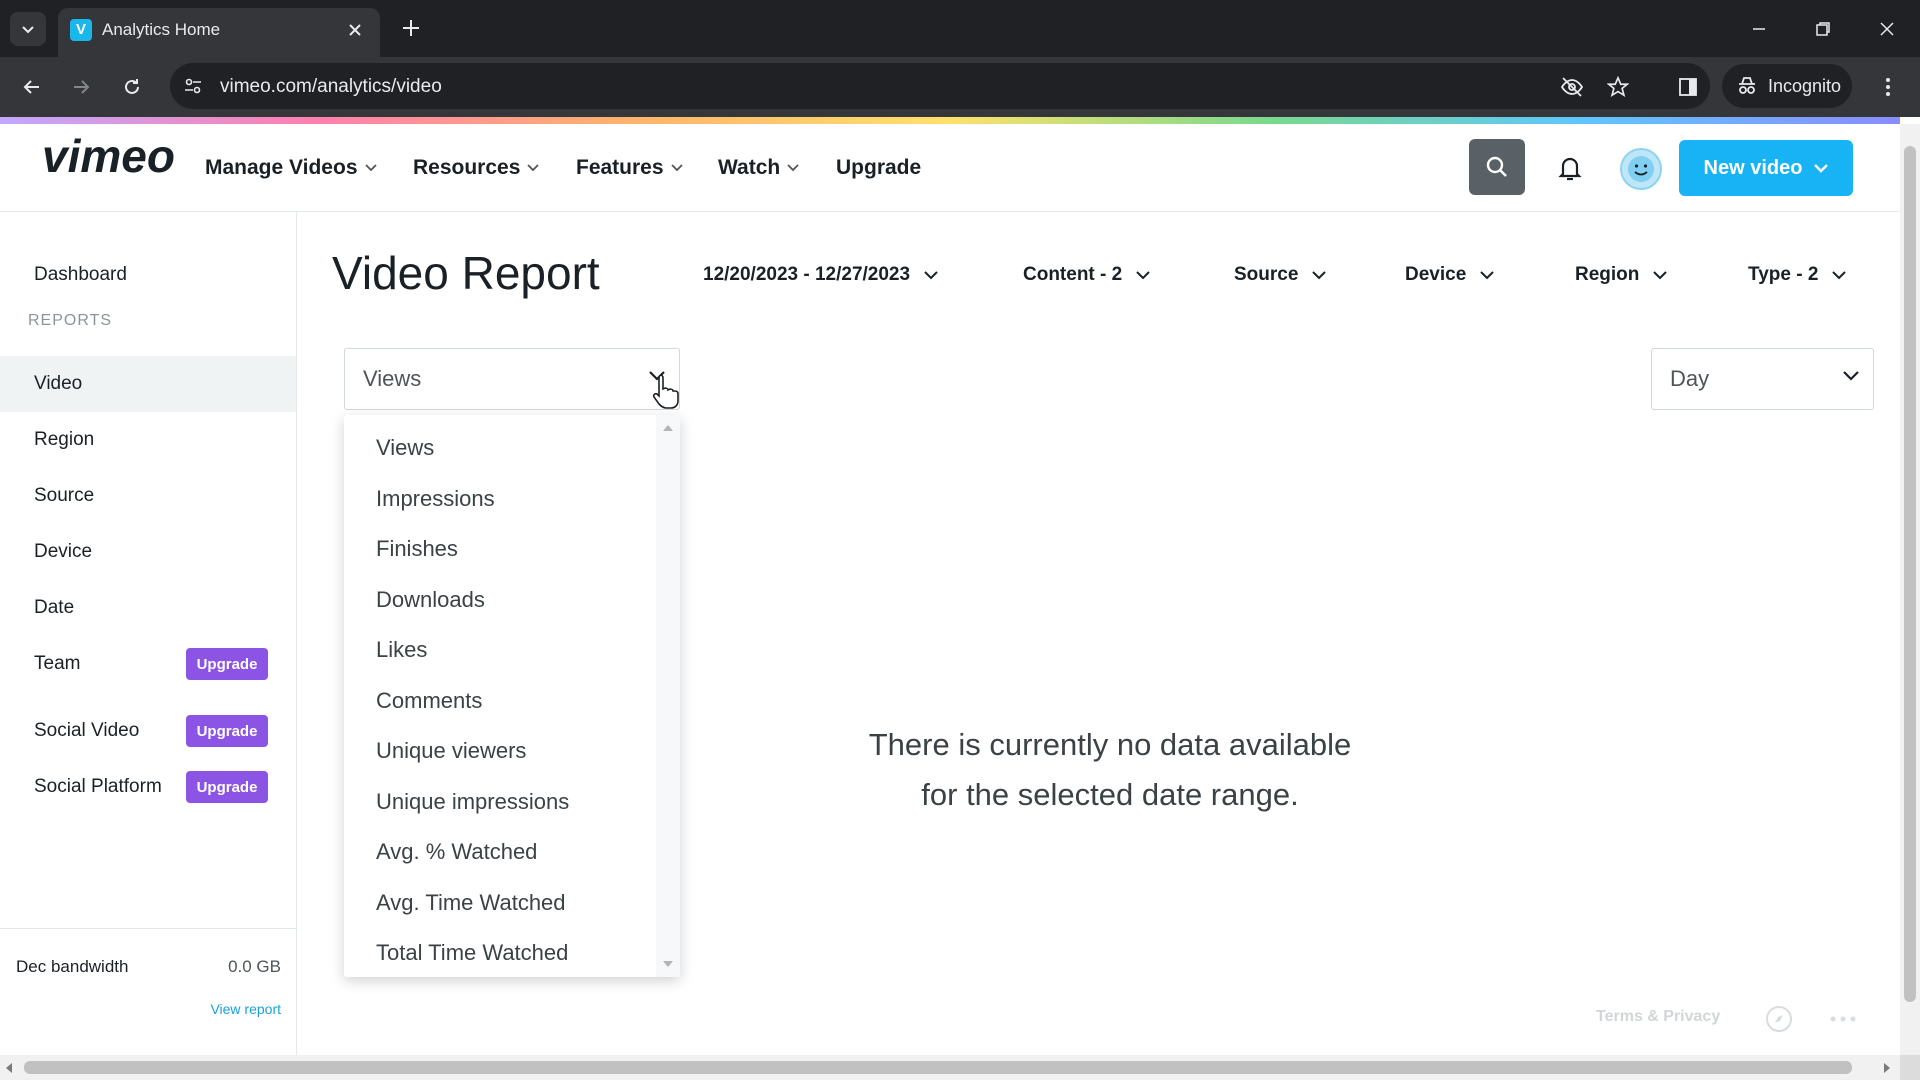  What do you see at coordinates (1570, 168) in the screenshot?
I see `bell-icon` at bounding box center [1570, 168].